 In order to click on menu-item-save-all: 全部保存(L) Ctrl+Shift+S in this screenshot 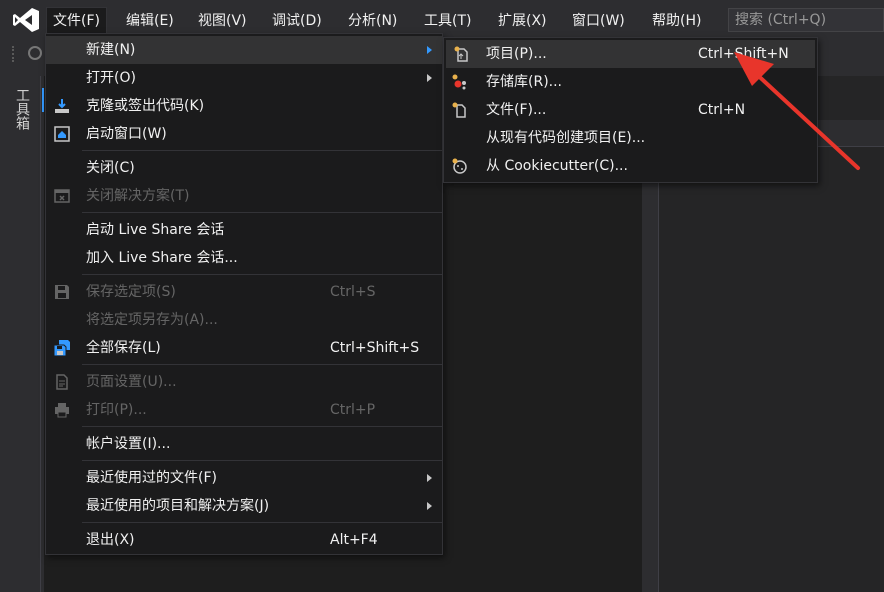, I will do `click(244, 348)`.